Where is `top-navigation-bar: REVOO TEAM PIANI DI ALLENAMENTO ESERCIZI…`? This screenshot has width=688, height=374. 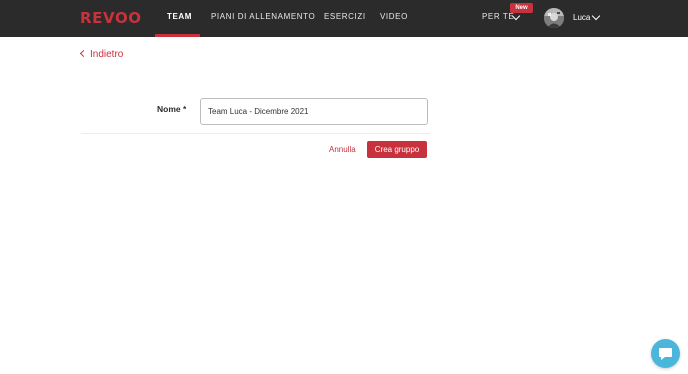
top-navigation-bar: REVOO TEAM PIANI DI ALLENAMENTO ESERCIZI… is located at coordinates (344, 18).